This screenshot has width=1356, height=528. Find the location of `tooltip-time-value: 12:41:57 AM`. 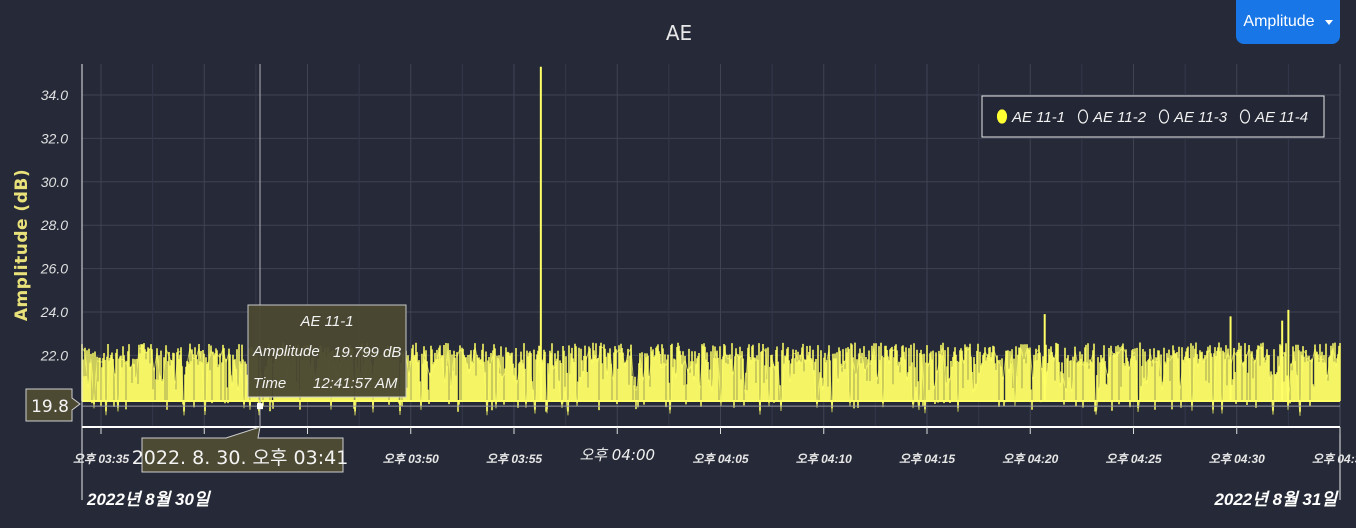

tooltip-time-value: 12:41:57 AM is located at coordinates (355, 383).